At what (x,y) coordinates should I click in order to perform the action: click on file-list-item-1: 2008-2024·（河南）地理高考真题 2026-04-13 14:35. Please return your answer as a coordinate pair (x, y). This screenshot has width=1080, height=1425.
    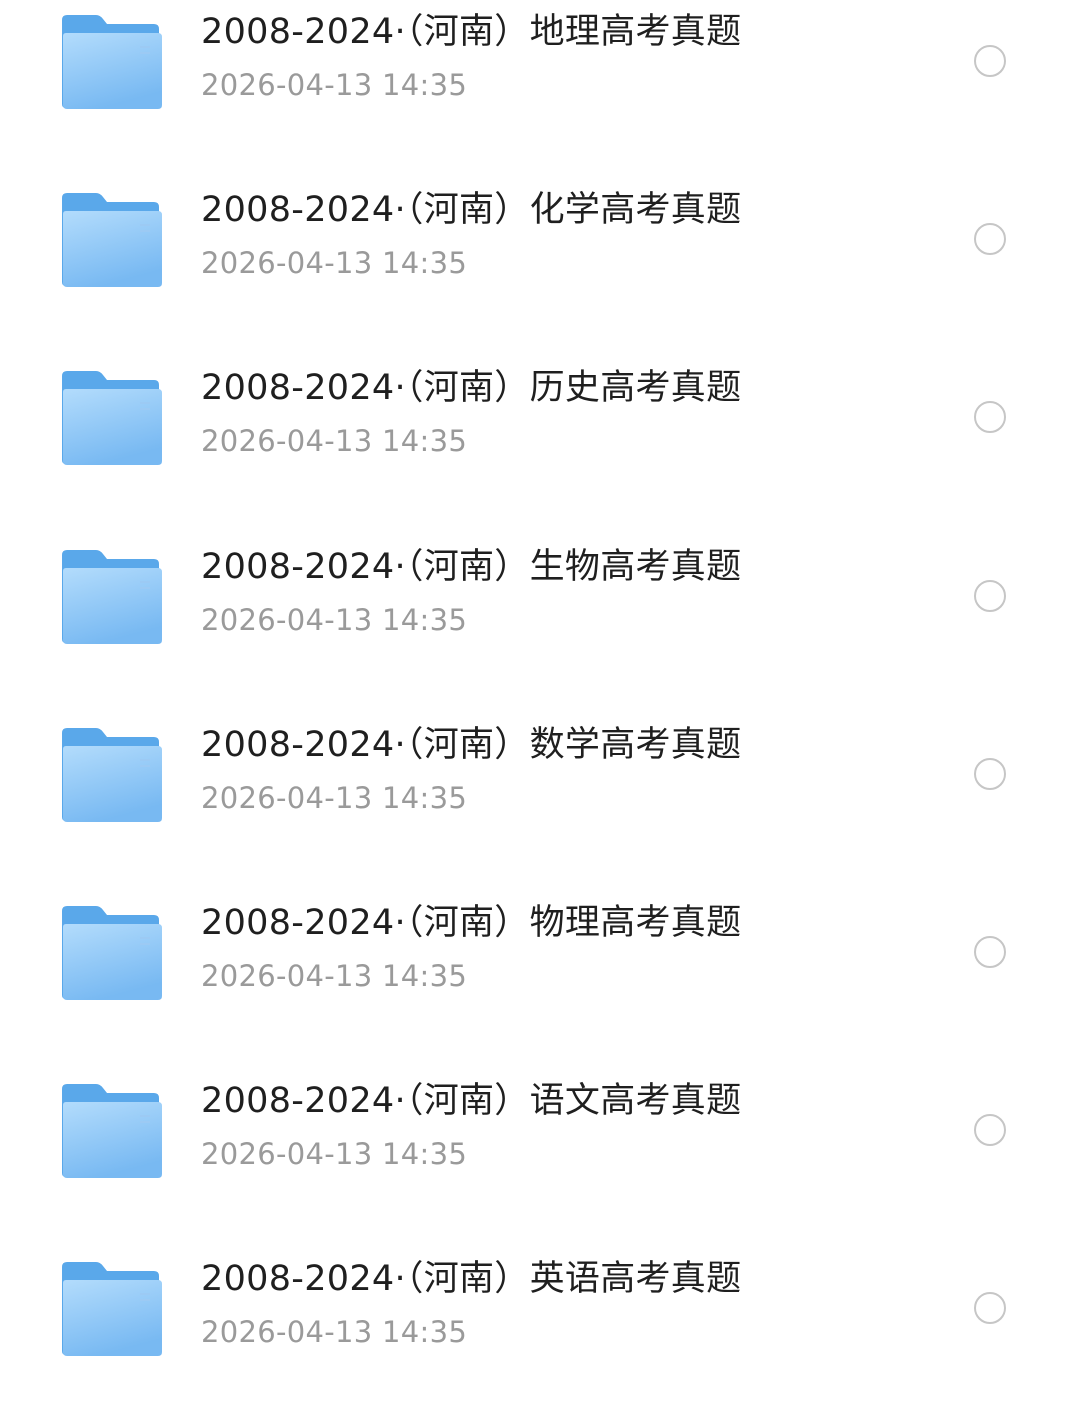
    Looking at the image, I should click on (540, 89).